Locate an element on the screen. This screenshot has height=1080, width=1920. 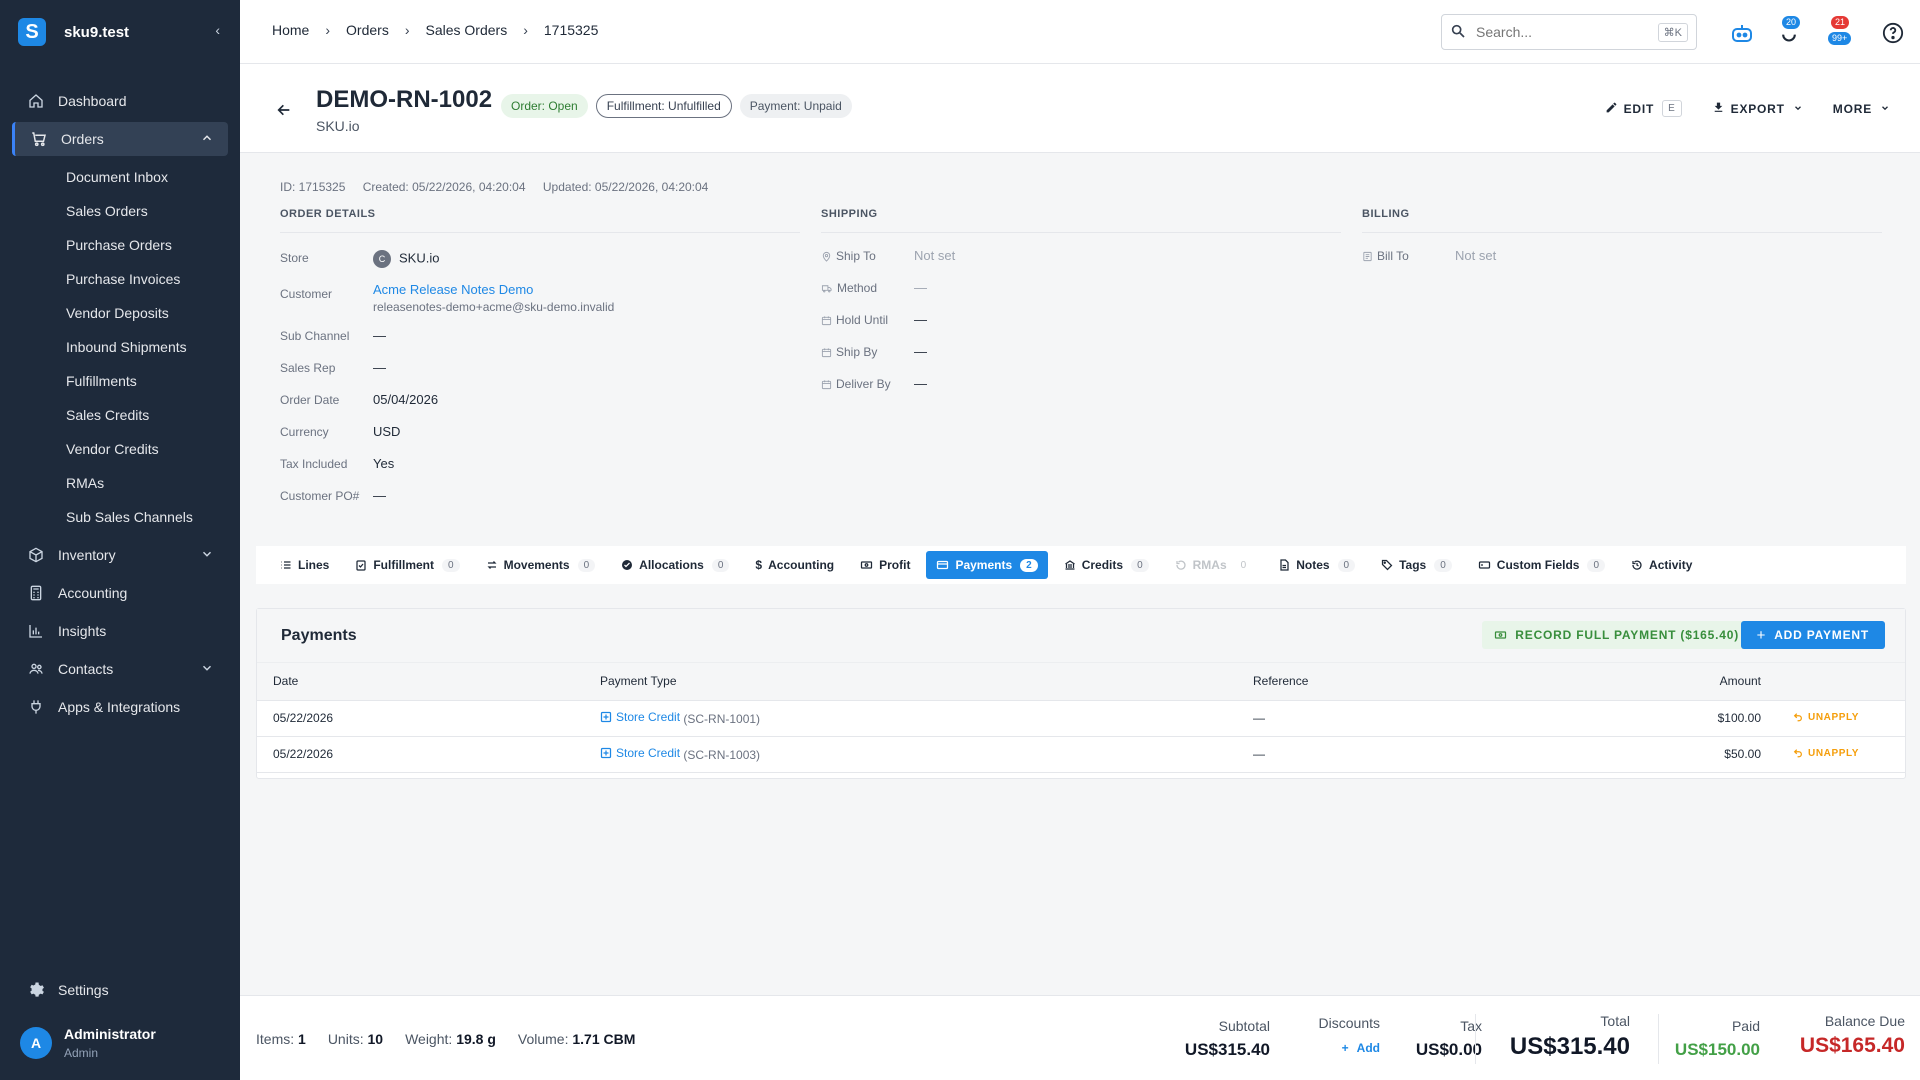
tab-accounting: $ Accounting is located at coordinates (794, 565).